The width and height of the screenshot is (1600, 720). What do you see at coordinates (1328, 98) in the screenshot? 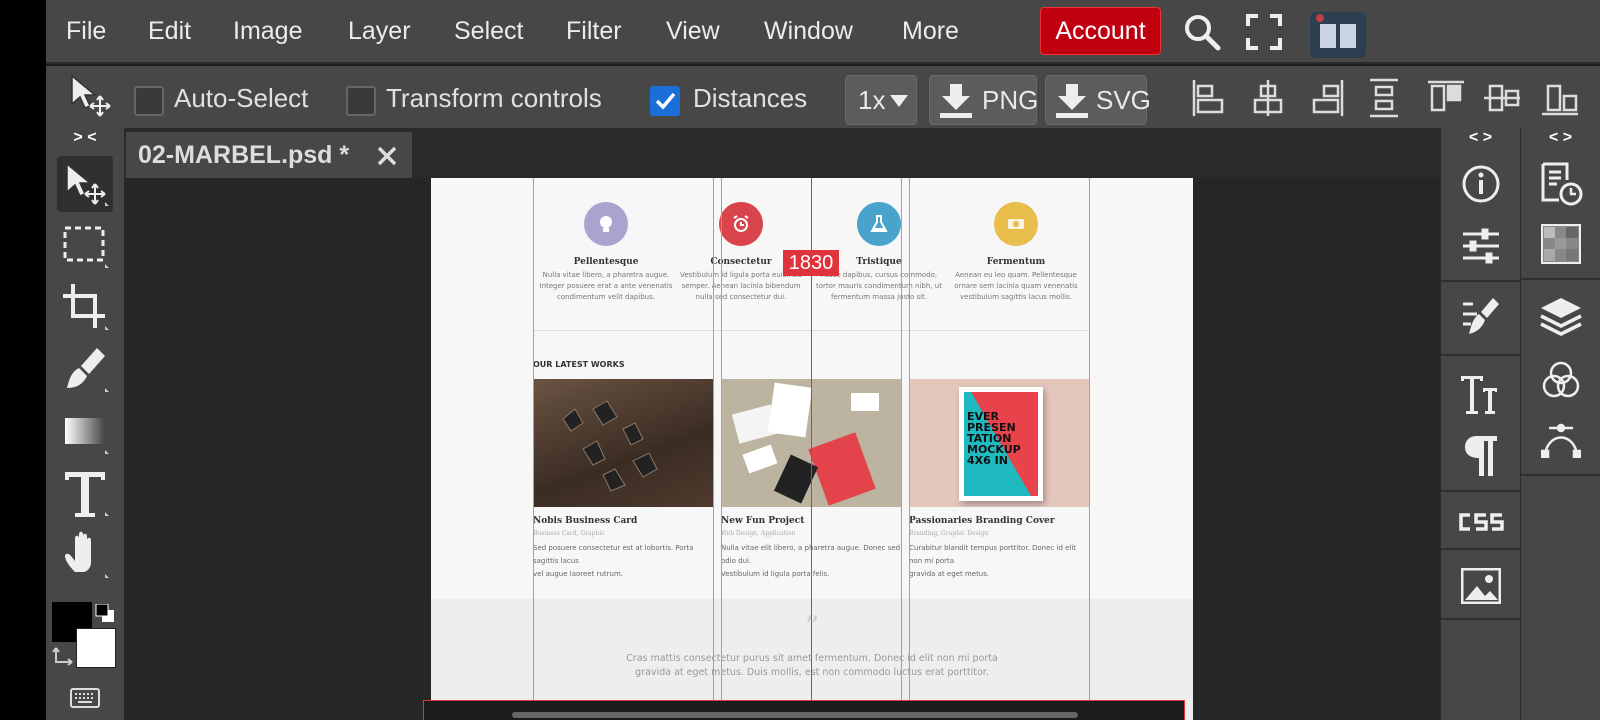
I see `align-right-icon` at bounding box center [1328, 98].